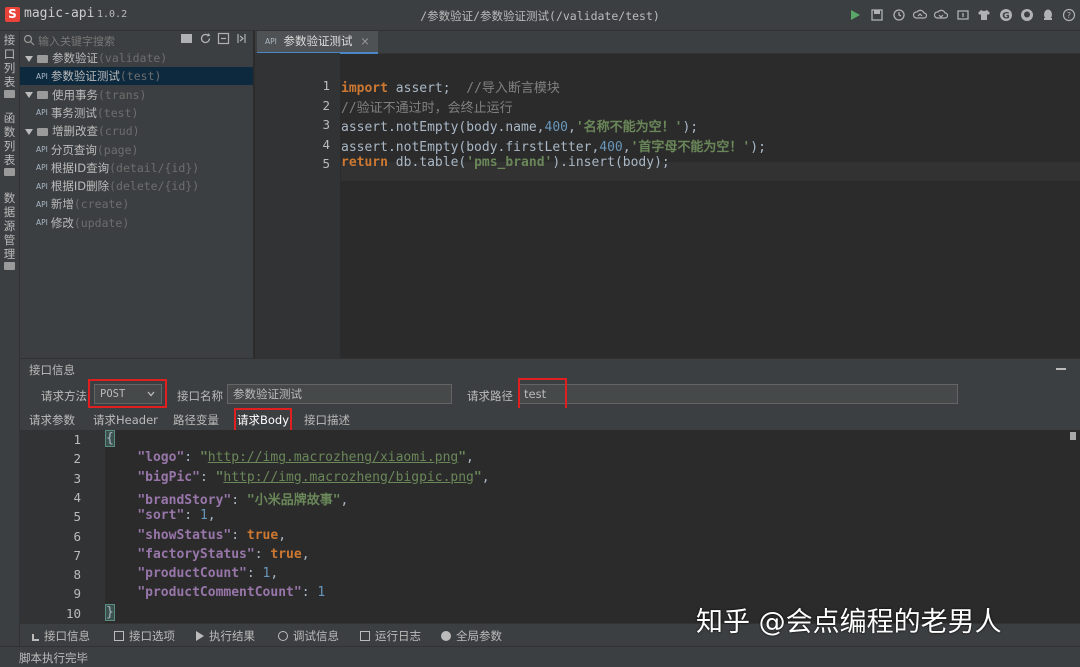 The width and height of the screenshot is (1080, 667). What do you see at coordinates (471, 636) in the screenshot?
I see `tool-tab-global-params: 全局参数` at bounding box center [471, 636].